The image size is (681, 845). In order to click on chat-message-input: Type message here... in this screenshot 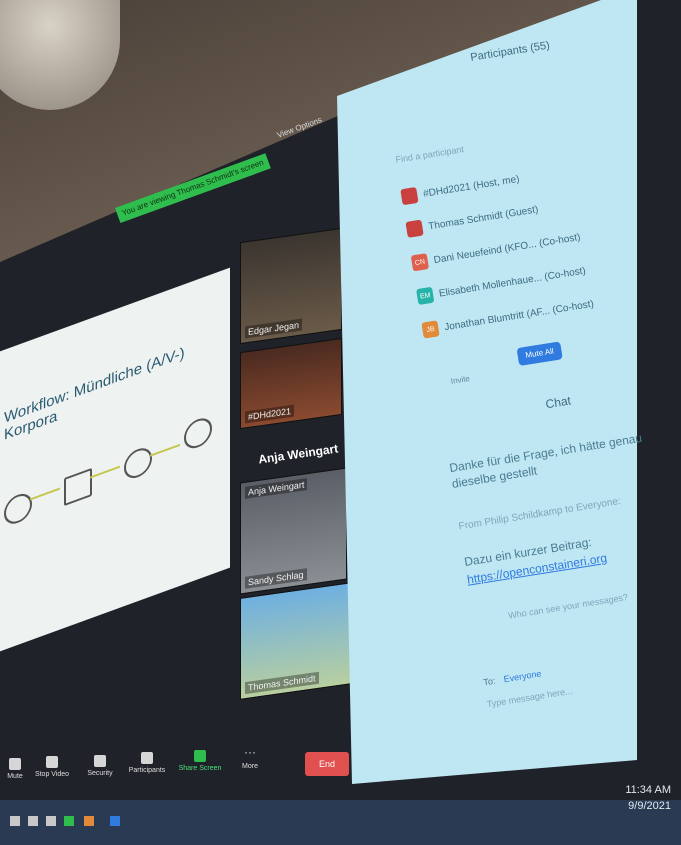, I will do `click(529, 697)`.